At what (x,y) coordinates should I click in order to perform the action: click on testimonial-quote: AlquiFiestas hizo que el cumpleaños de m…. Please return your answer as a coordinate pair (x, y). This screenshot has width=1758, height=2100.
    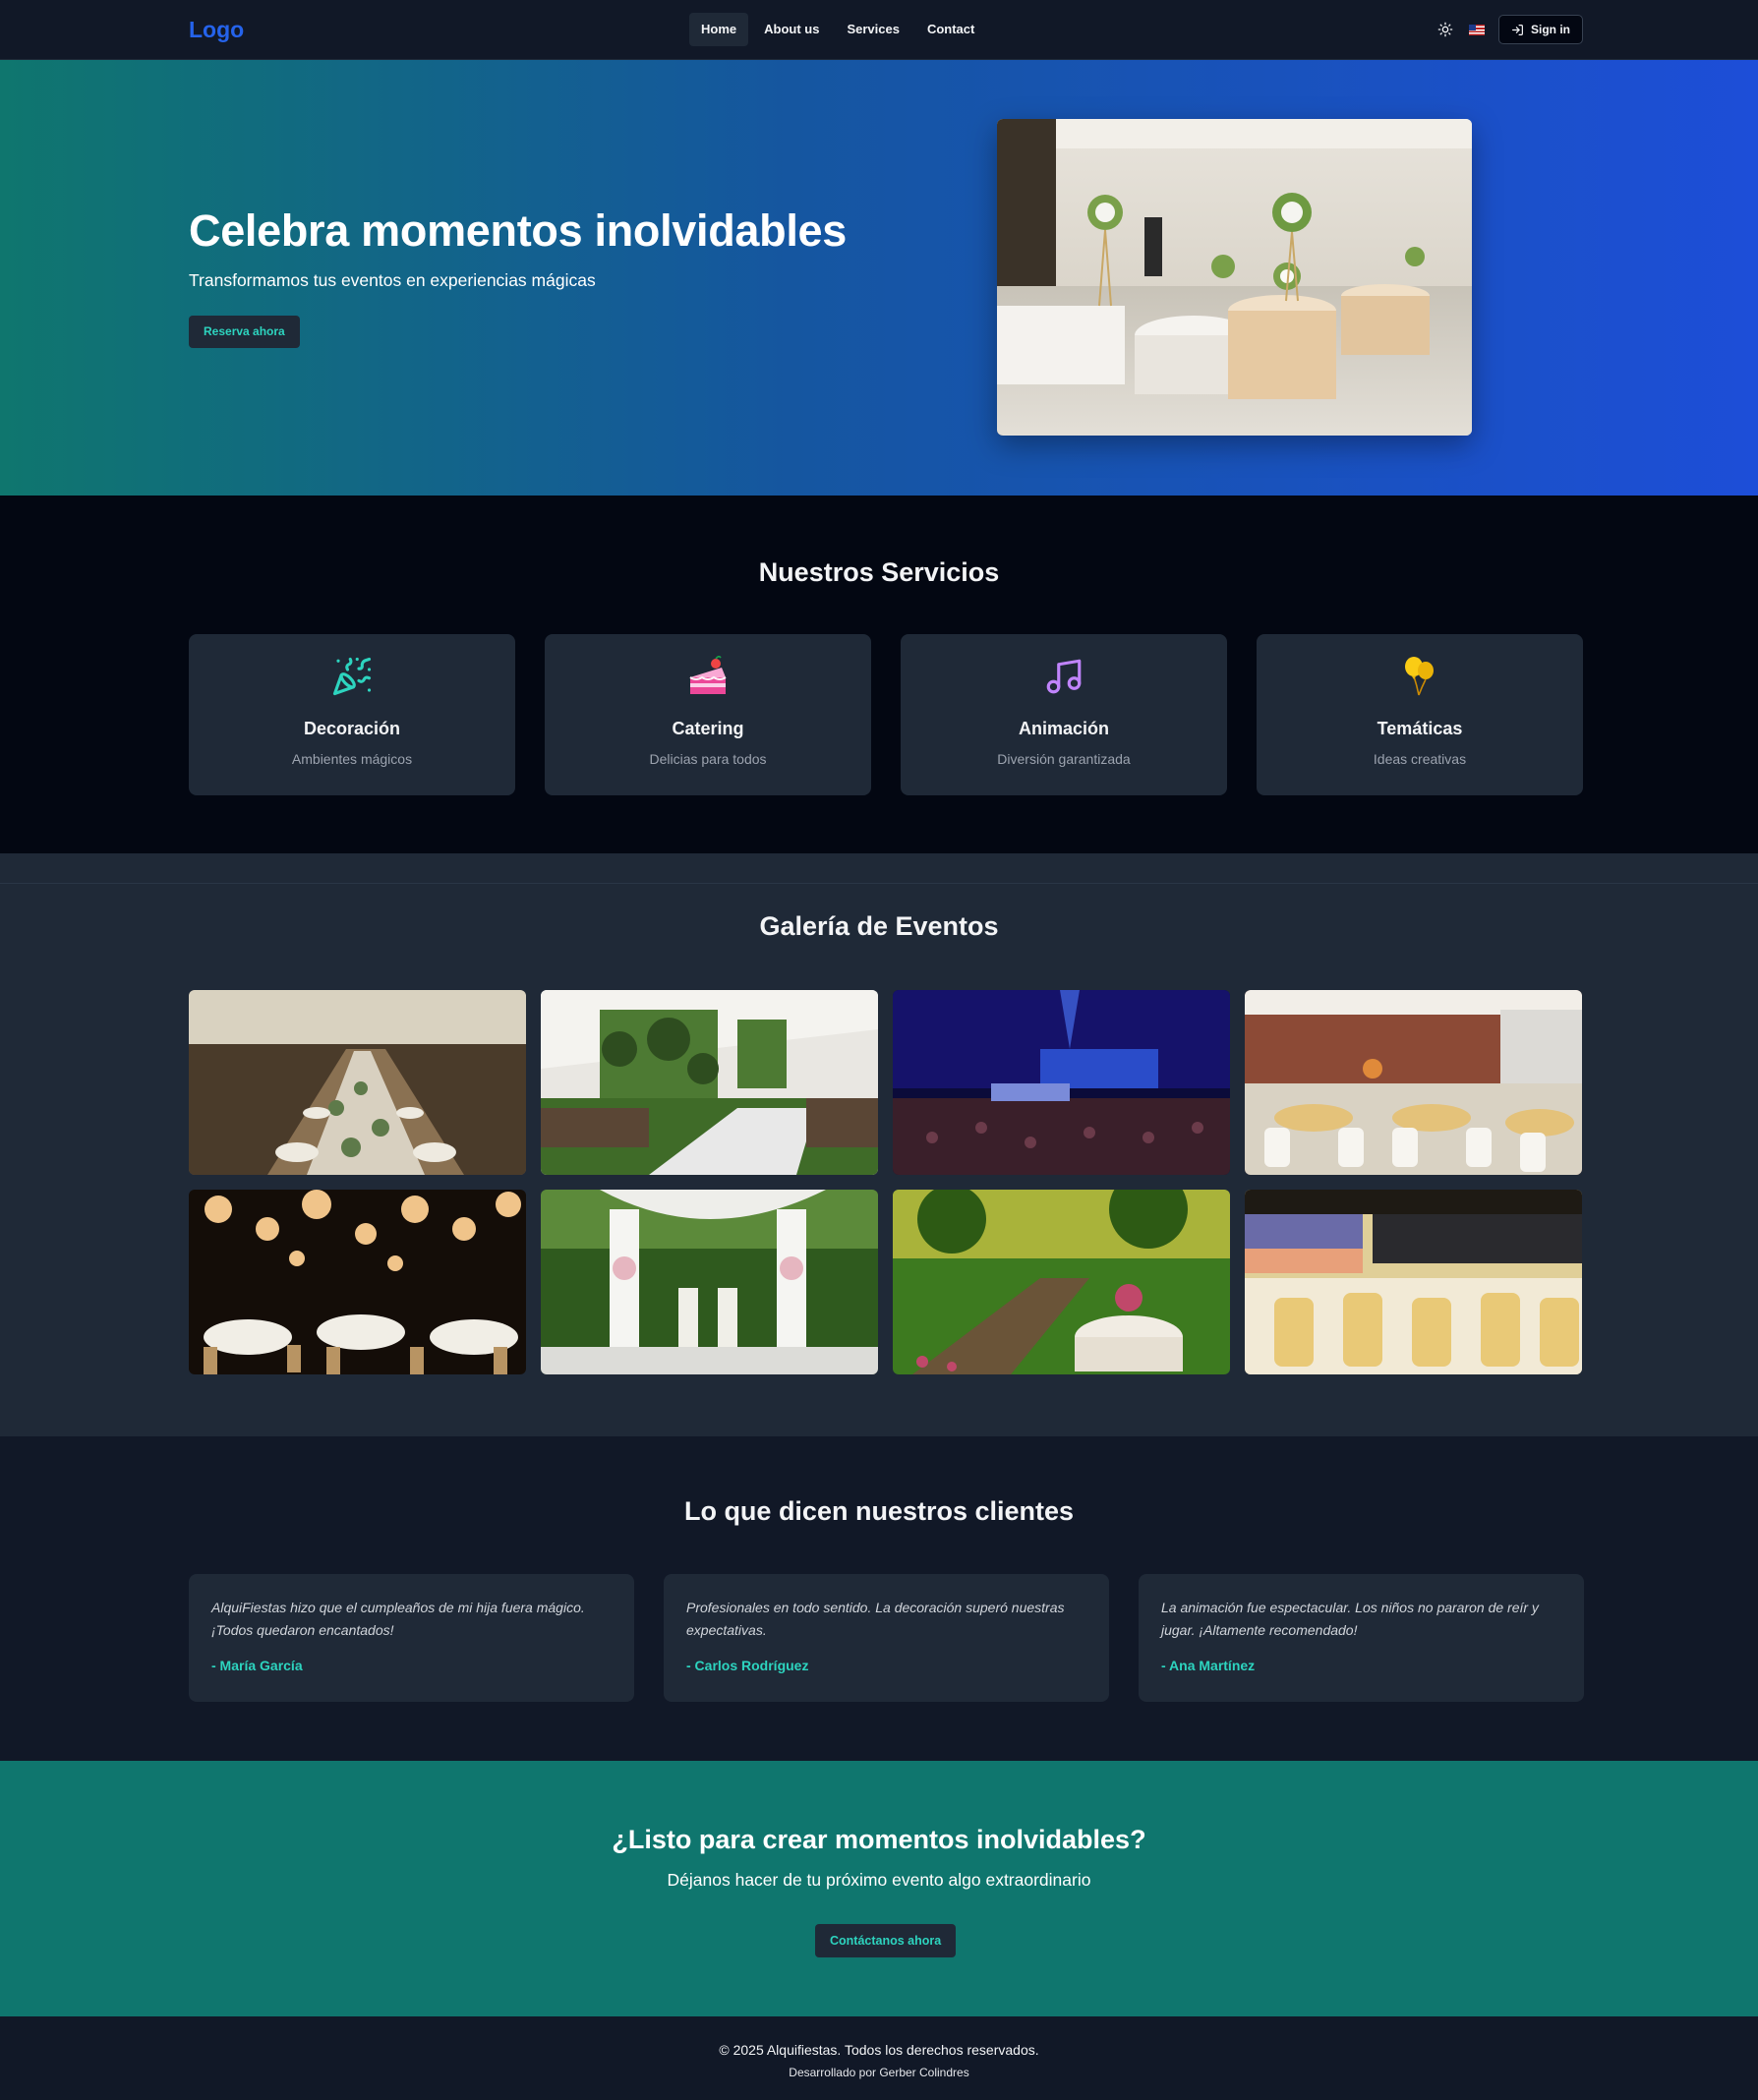
    Looking at the image, I should click on (398, 1619).